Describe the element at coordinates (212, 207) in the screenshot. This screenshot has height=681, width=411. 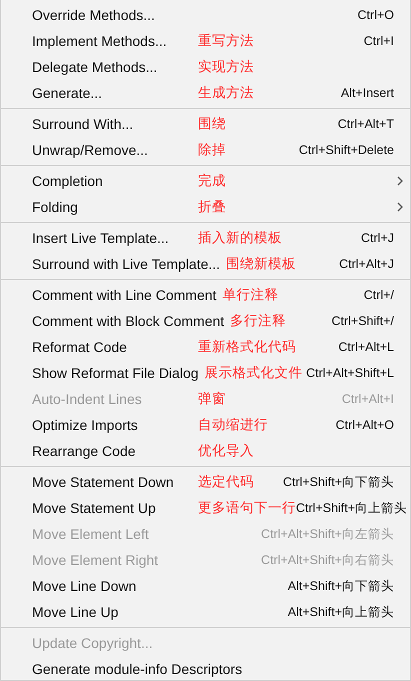
I see `annotation-text: 折叠` at that location.